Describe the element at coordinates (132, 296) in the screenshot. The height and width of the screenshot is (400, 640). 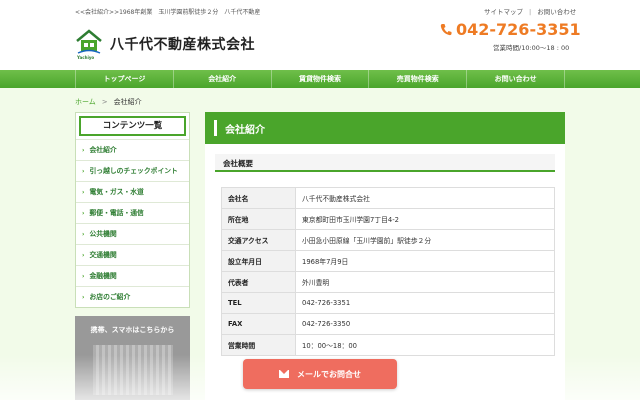
I see `sidebar-item-shops: › お店のご紹介` at that location.